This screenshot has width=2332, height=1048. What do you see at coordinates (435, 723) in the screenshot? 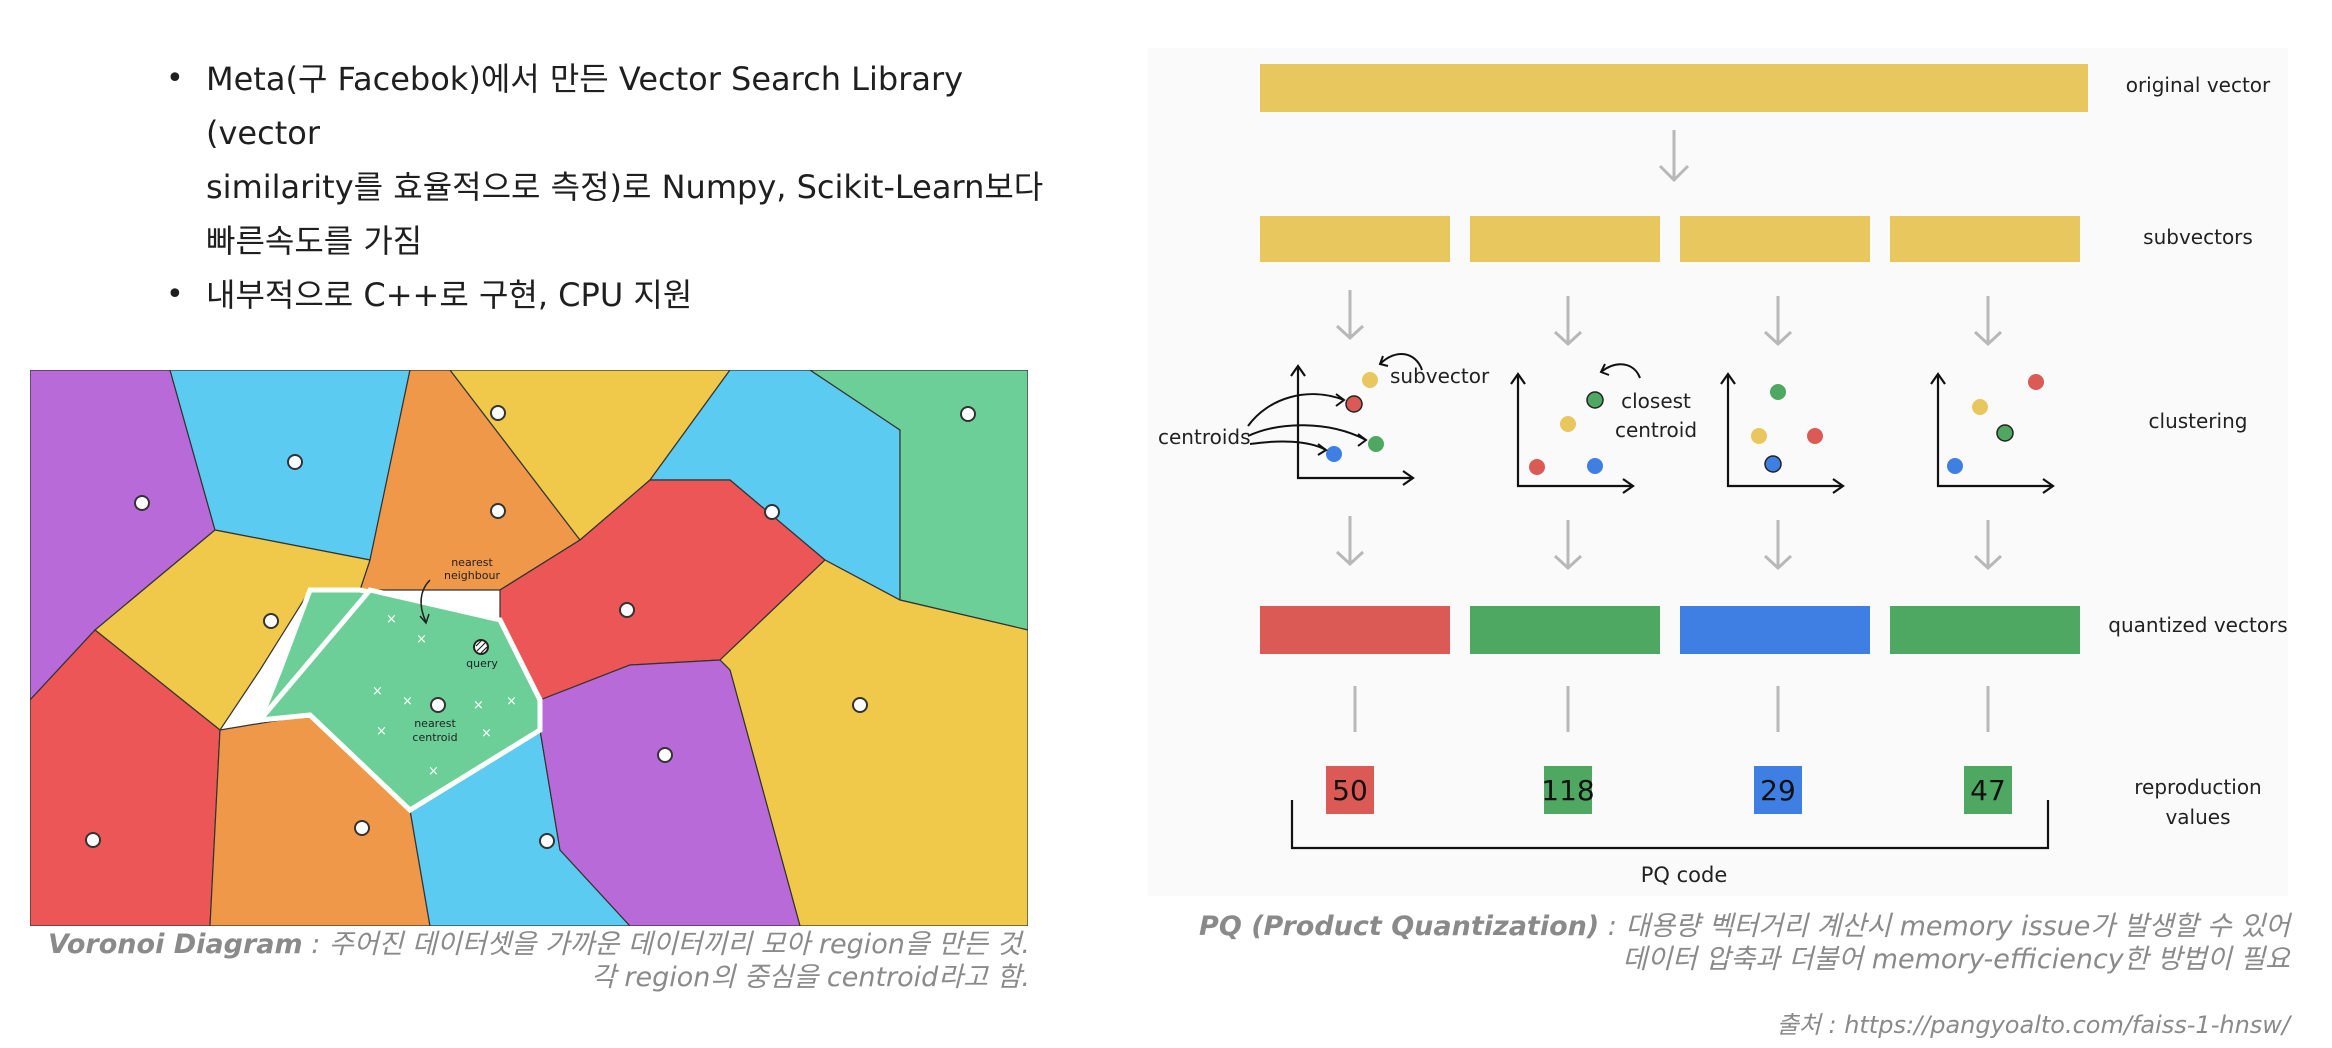
I see `nearest-centroid-label: nearest` at bounding box center [435, 723].